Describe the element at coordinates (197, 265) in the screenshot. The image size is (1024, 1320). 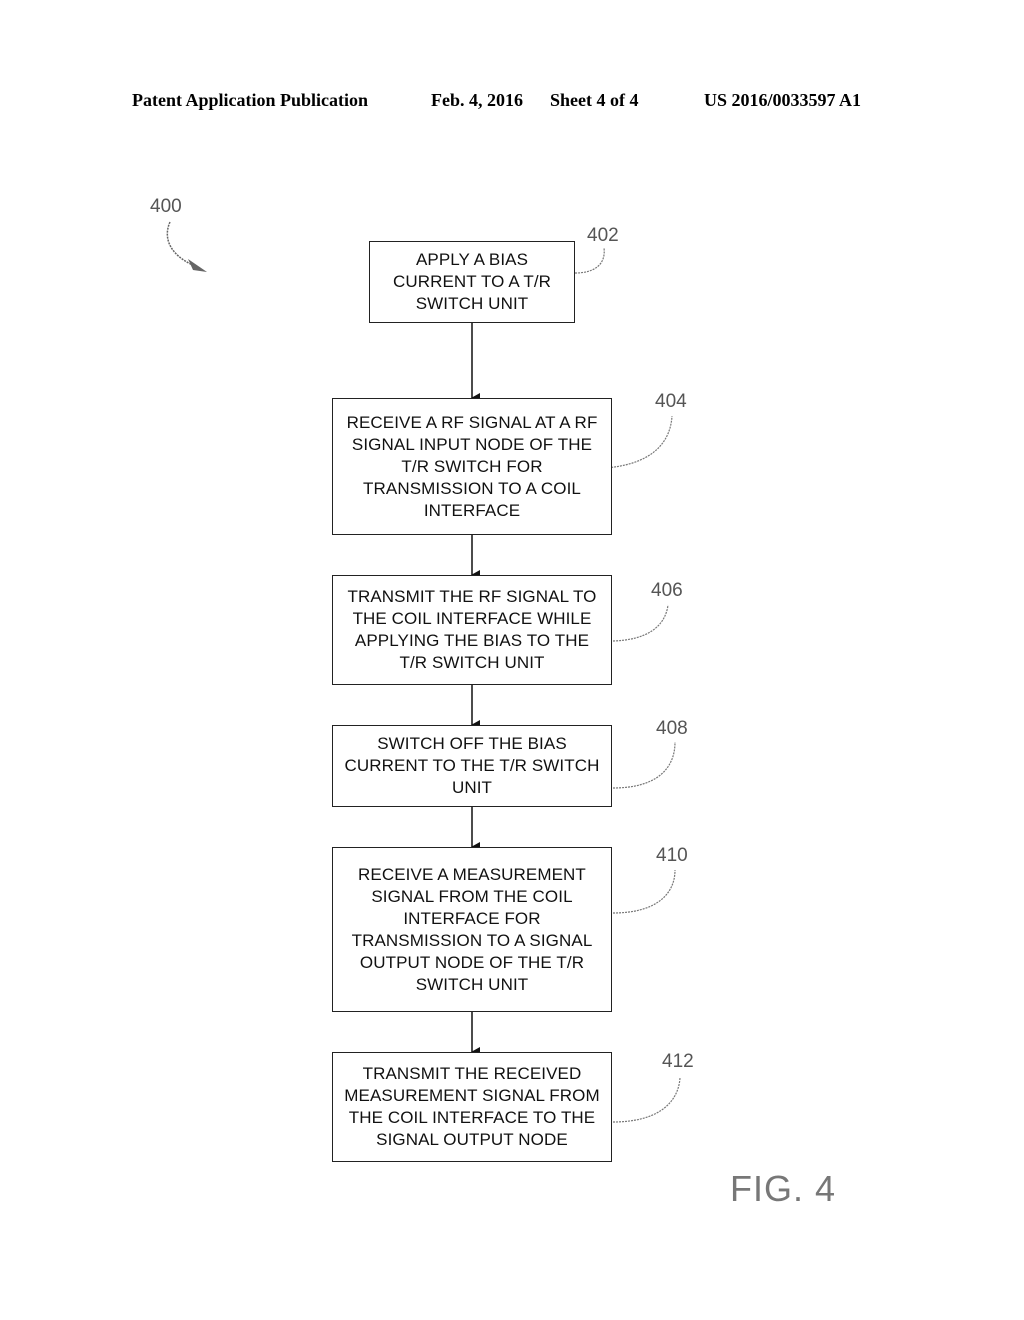
I see `figure-pointer-arrowhead` at that location.